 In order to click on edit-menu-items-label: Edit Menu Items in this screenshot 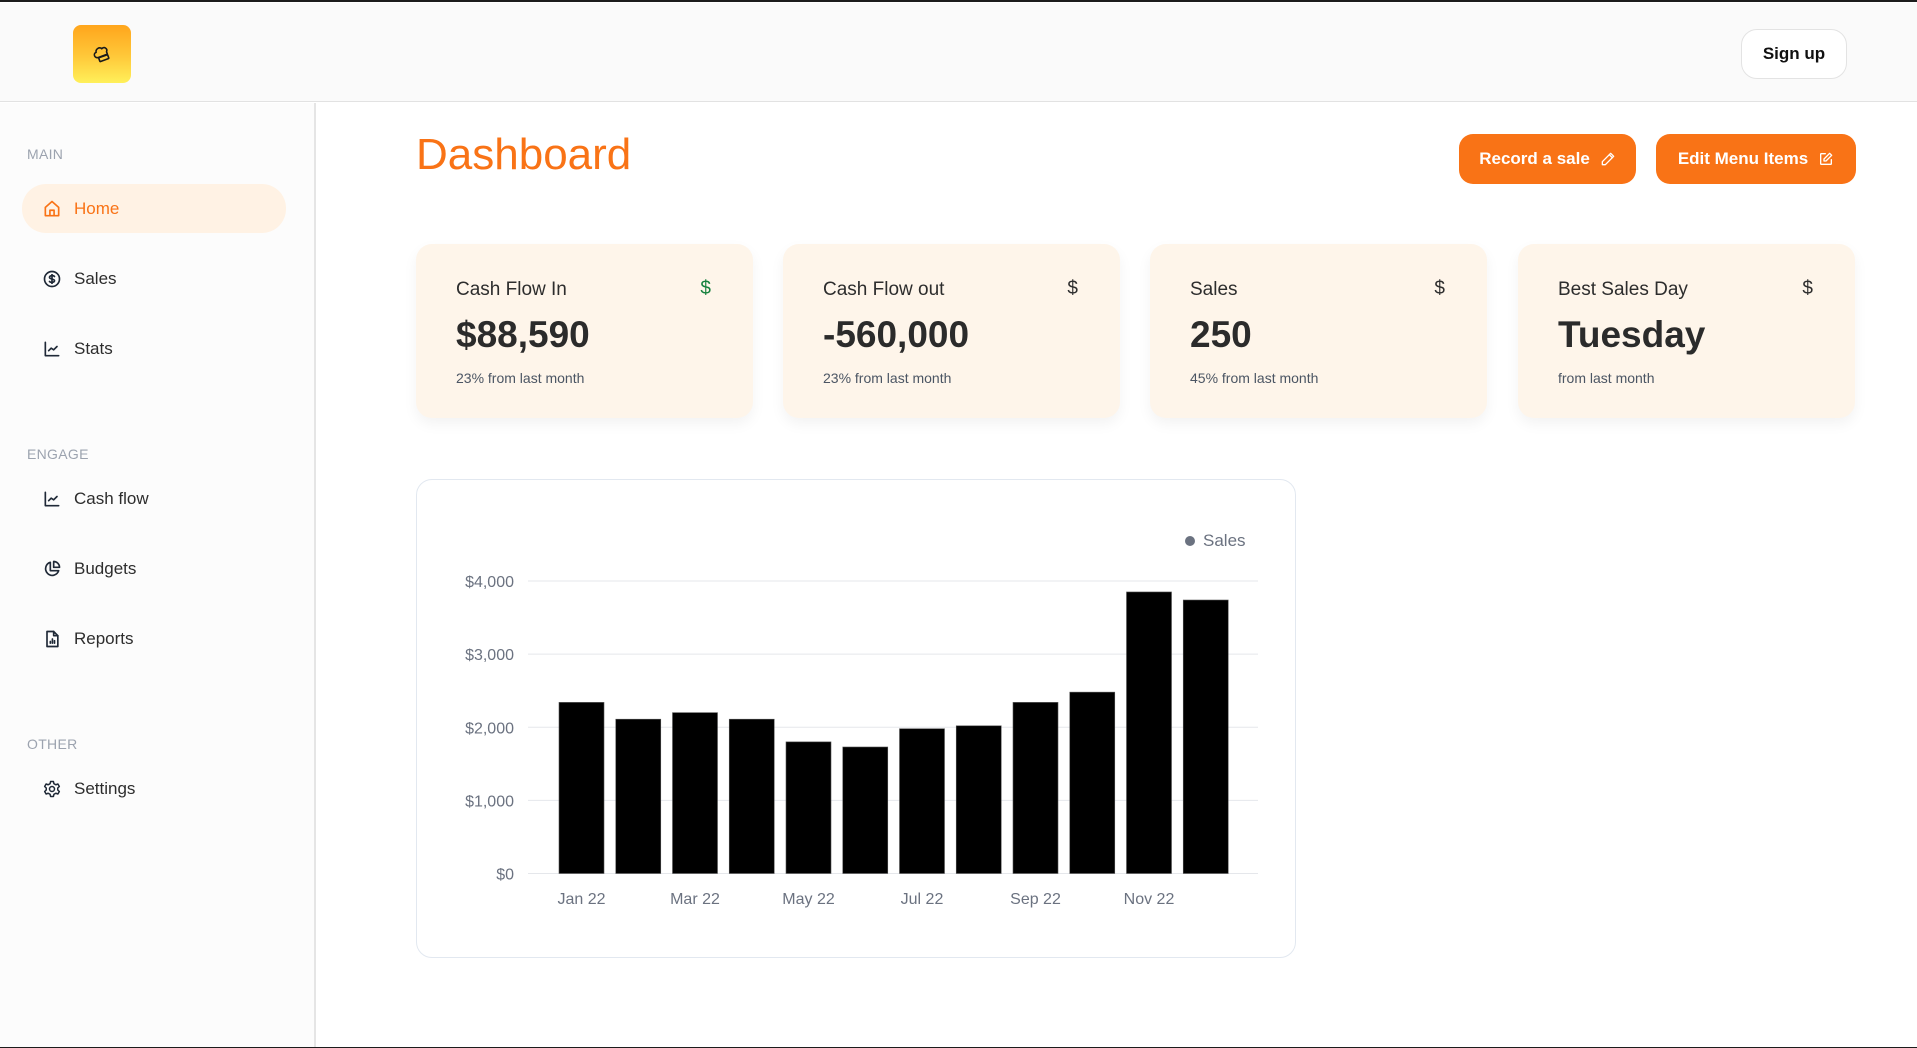, I will do `click(1743, 158)`.